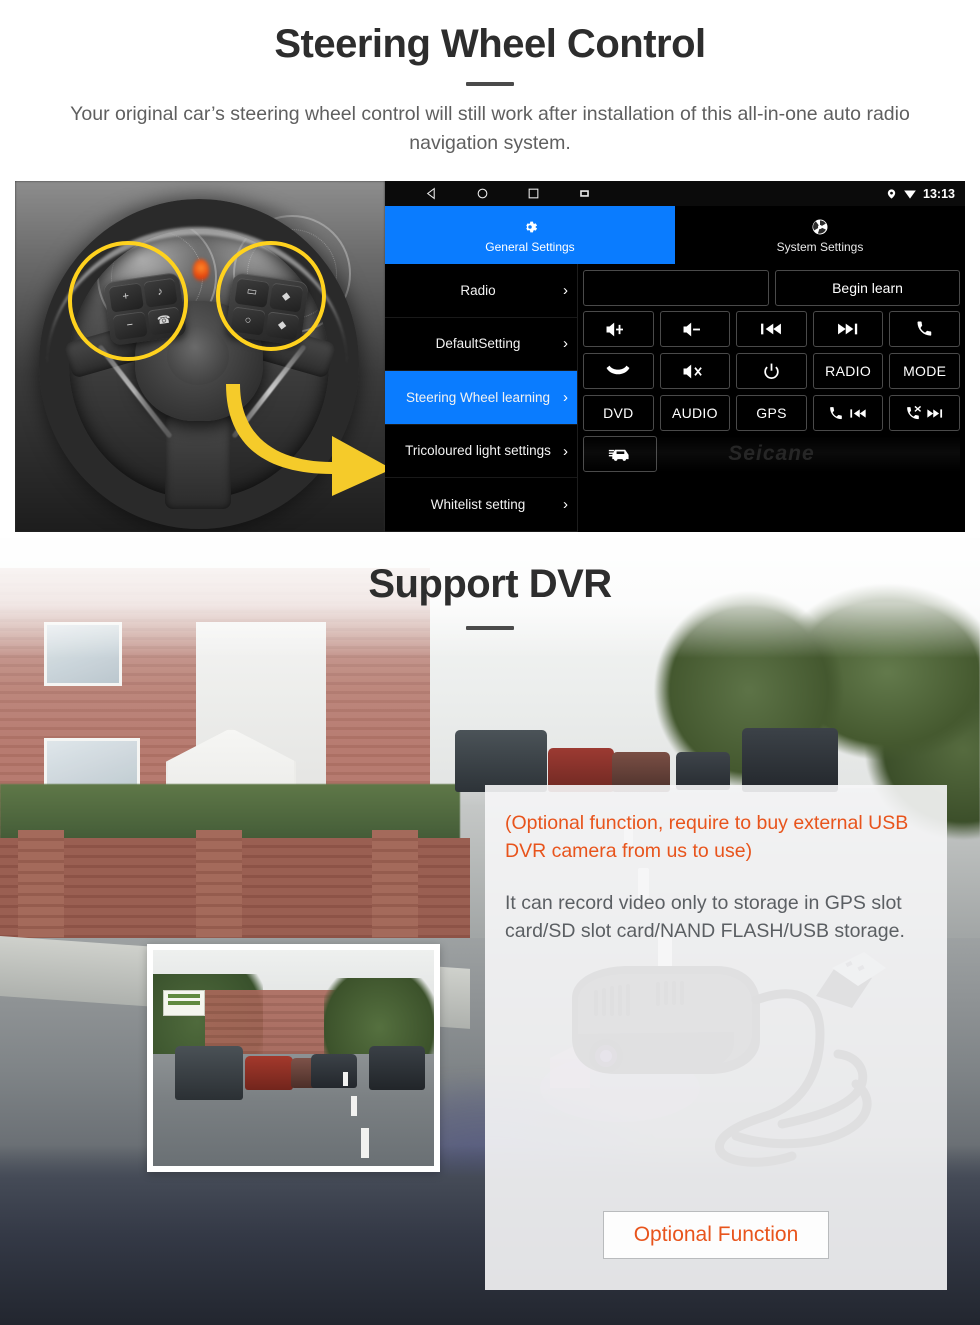 This screenshot has width=980, height=1325. Describe the element at coordinates (692, 371) in the screenshot. I see `mute-icon` at that location.